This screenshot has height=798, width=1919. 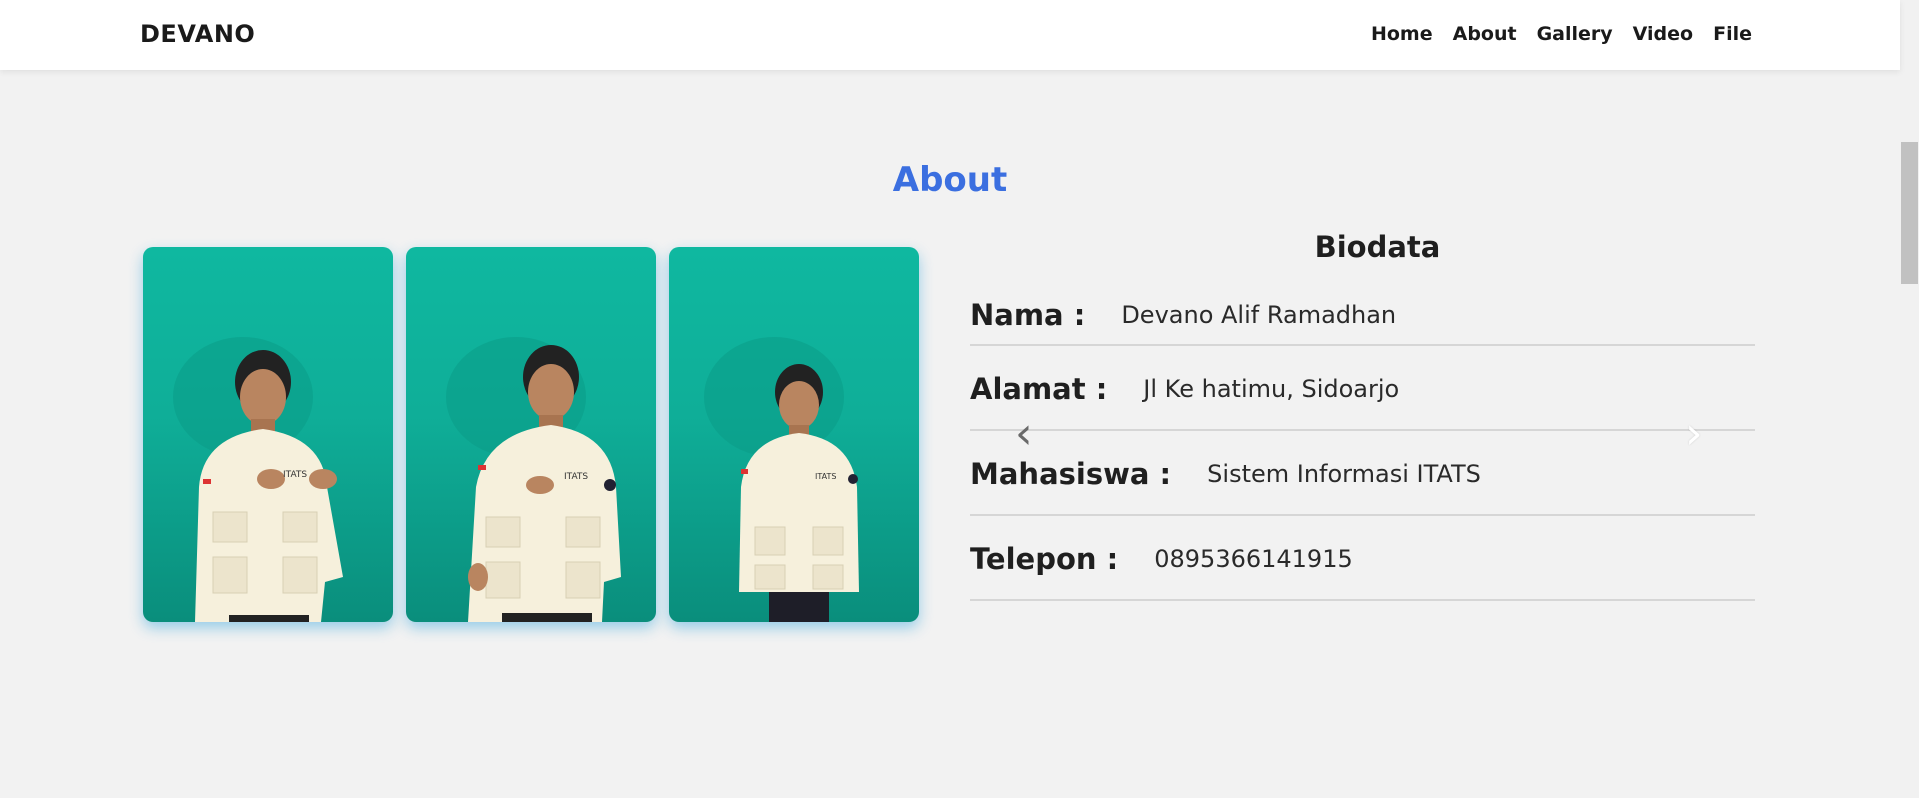 I want to click on chevron-right-icon: ›, so click(x=1694, y=434).